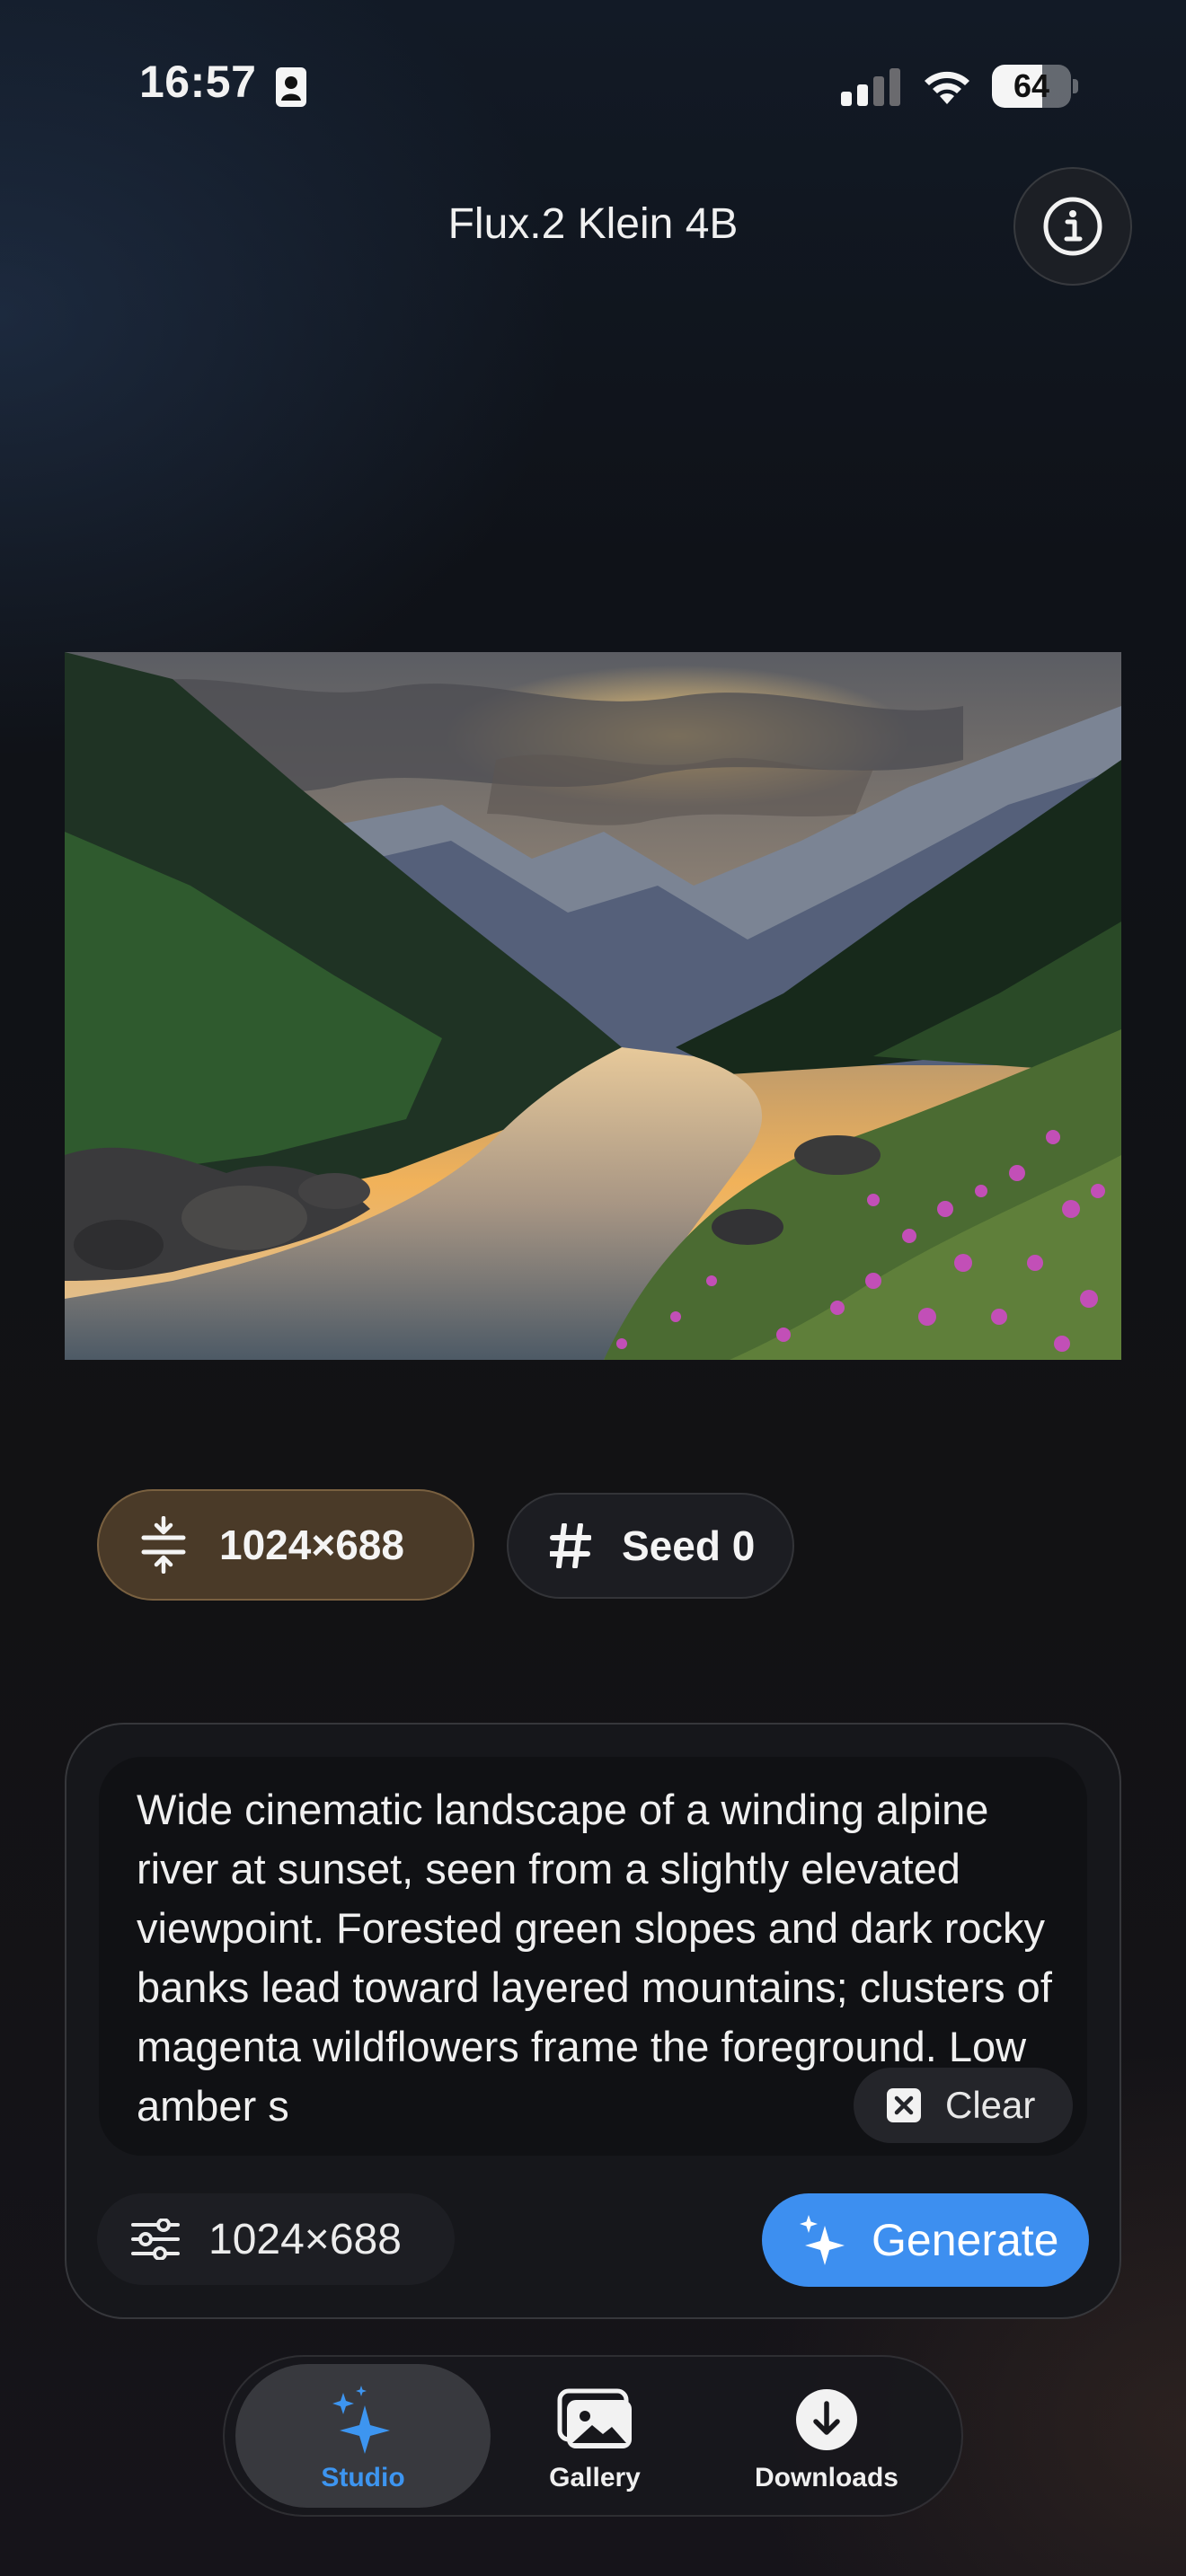 The height and width of the screenshot is (2576, 1186). Describe the element at coordinates (198, 82) in the screenshot. I see `status-time: 16:57` at that location.